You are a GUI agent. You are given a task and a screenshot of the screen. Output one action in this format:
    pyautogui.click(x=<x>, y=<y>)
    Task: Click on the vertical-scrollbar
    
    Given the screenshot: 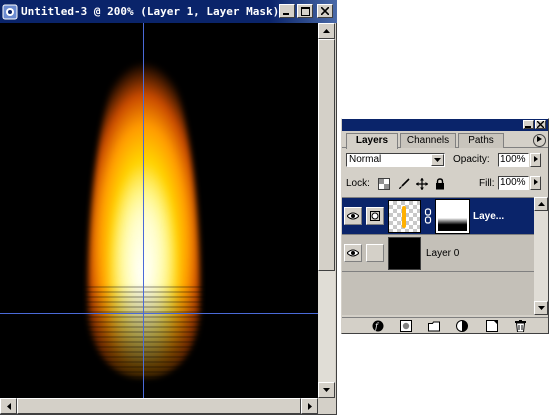 What is the action you would take?
    pyautogui.click(x=326, y=210)
    